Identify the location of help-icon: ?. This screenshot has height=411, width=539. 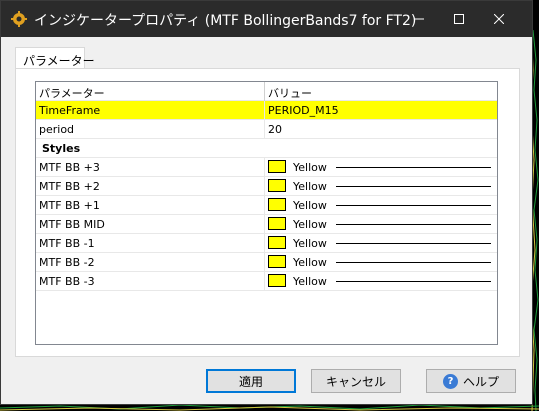
(450, 381).